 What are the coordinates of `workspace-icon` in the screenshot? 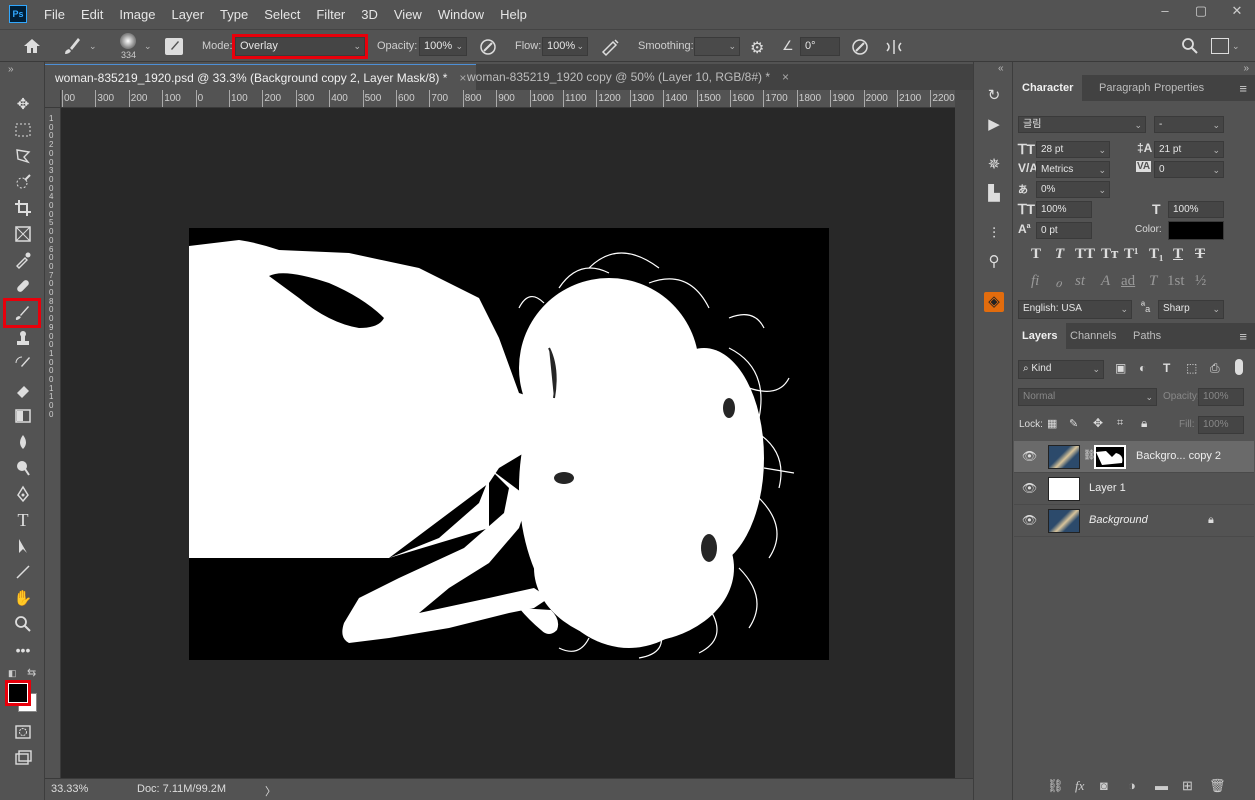 It's located at (1220, 46).